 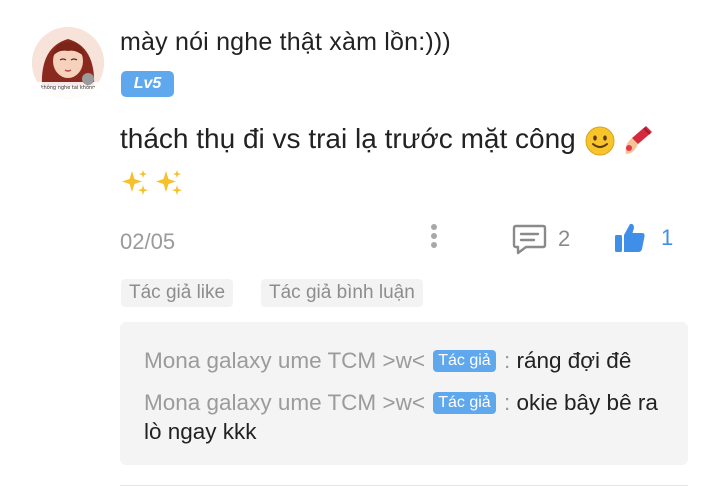 What do you see at coordinates (148, 241) in the screenshot?
I see `comment-date: 02/05` at bounding box center [148, 241].